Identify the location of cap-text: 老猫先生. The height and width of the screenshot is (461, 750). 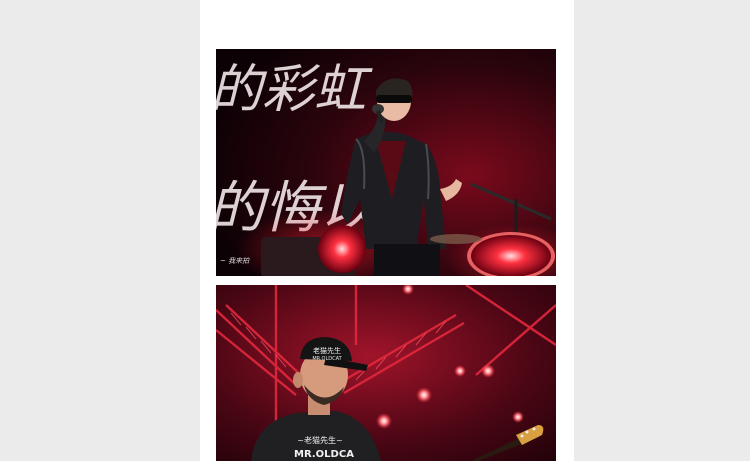
(327, 350).